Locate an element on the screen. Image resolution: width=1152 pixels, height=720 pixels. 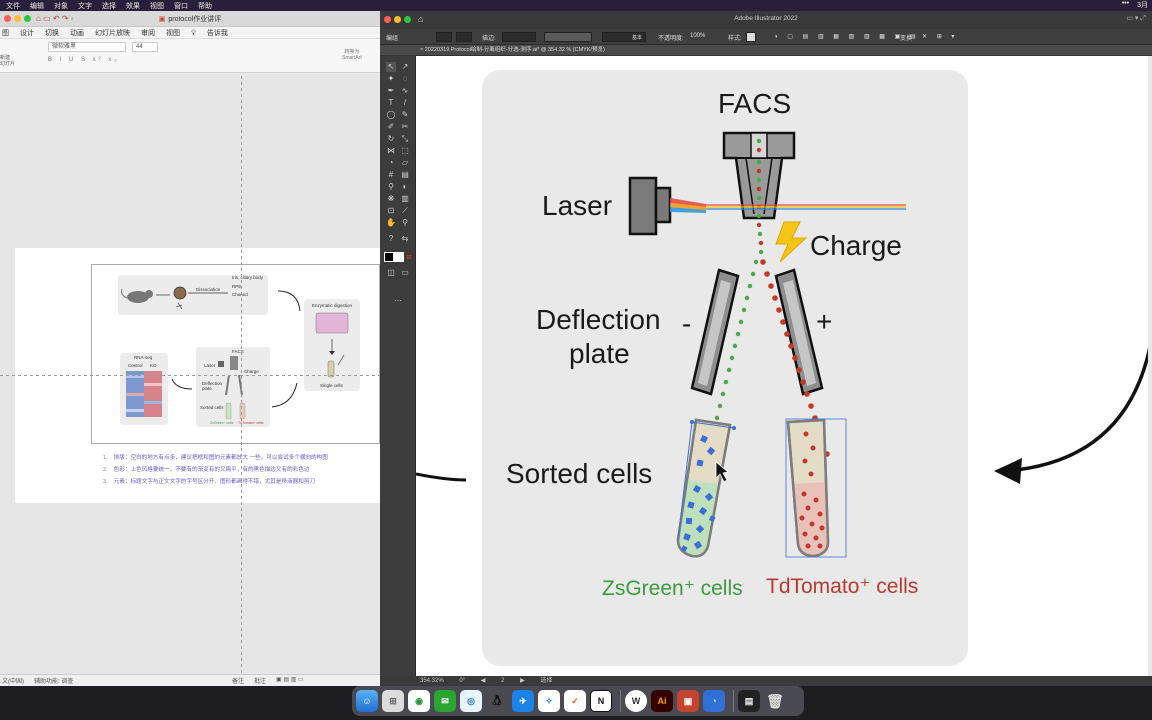
tab-slideshow: 幻灯片放映 is located at coordinates (112, 33).